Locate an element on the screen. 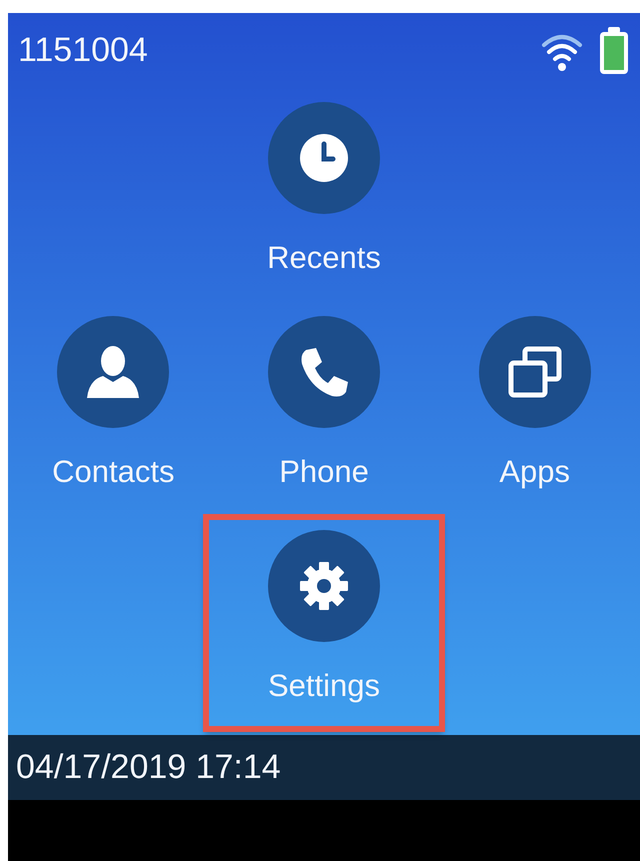 Image resolution: width=640 pixels, height=861 pixels. app-tile: Recents is located at coordinates (324, 195).